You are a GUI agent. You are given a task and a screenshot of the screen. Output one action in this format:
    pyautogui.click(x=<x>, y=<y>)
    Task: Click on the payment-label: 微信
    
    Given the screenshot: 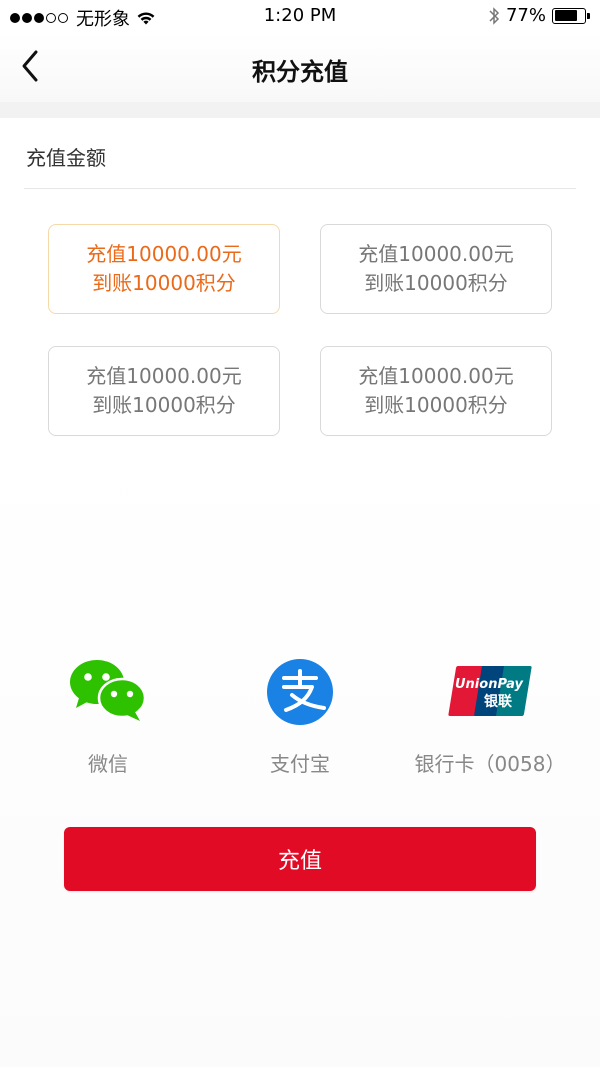 What is the action you would take?
    pyautogui.click(x=108, y=764)
    